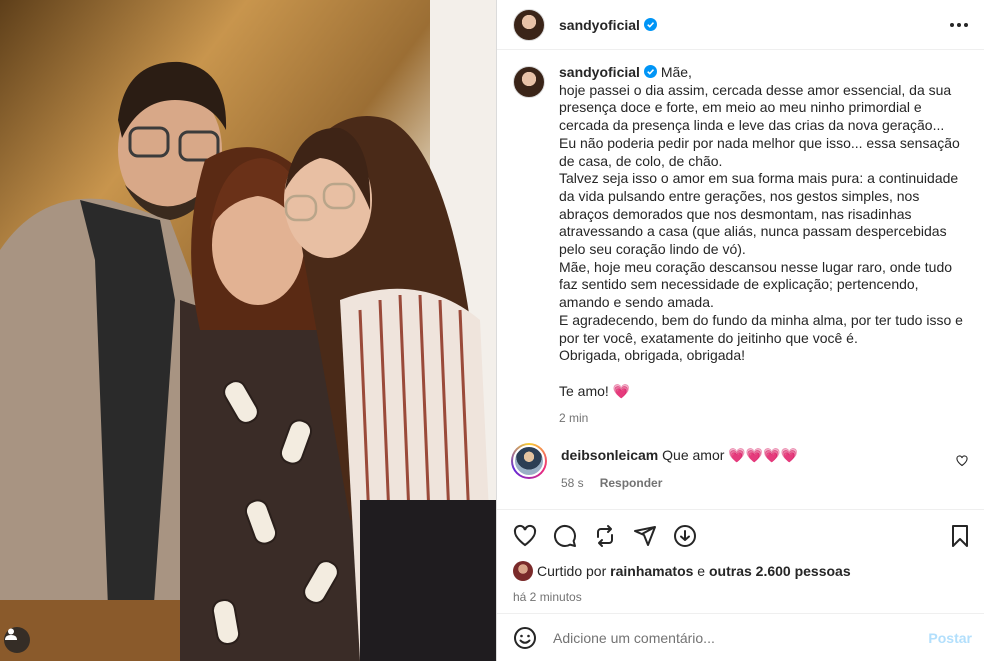 The image size is (984, 661). I want to click on heart-icon, so click(525, 535).